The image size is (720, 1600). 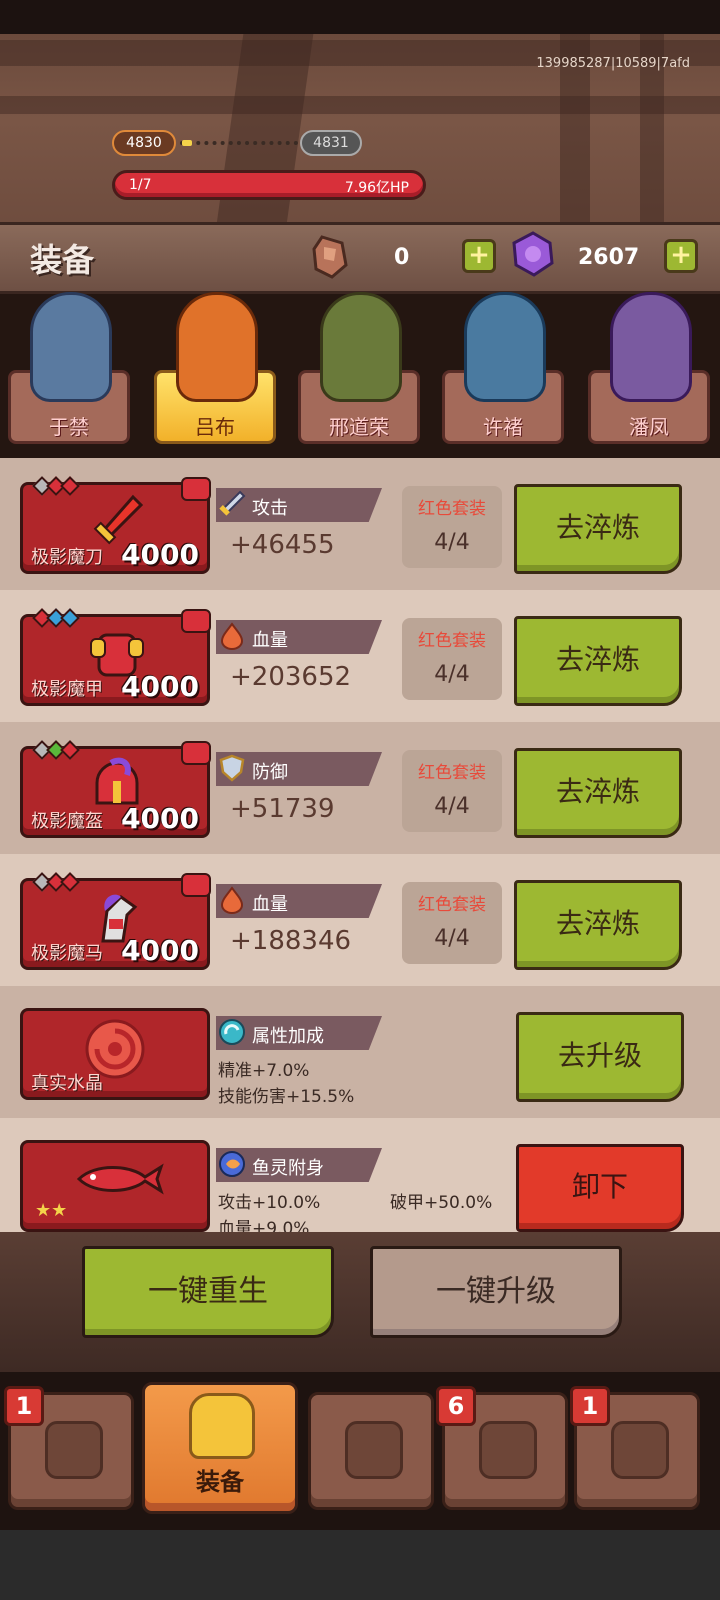 I want to click on nav-tab-forge, so click(x=371, y=1451).